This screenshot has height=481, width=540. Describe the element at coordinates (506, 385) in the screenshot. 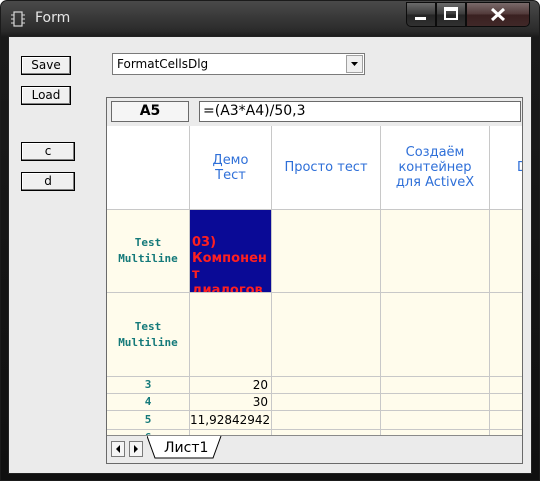

I see `cell-r3c4` at that location.